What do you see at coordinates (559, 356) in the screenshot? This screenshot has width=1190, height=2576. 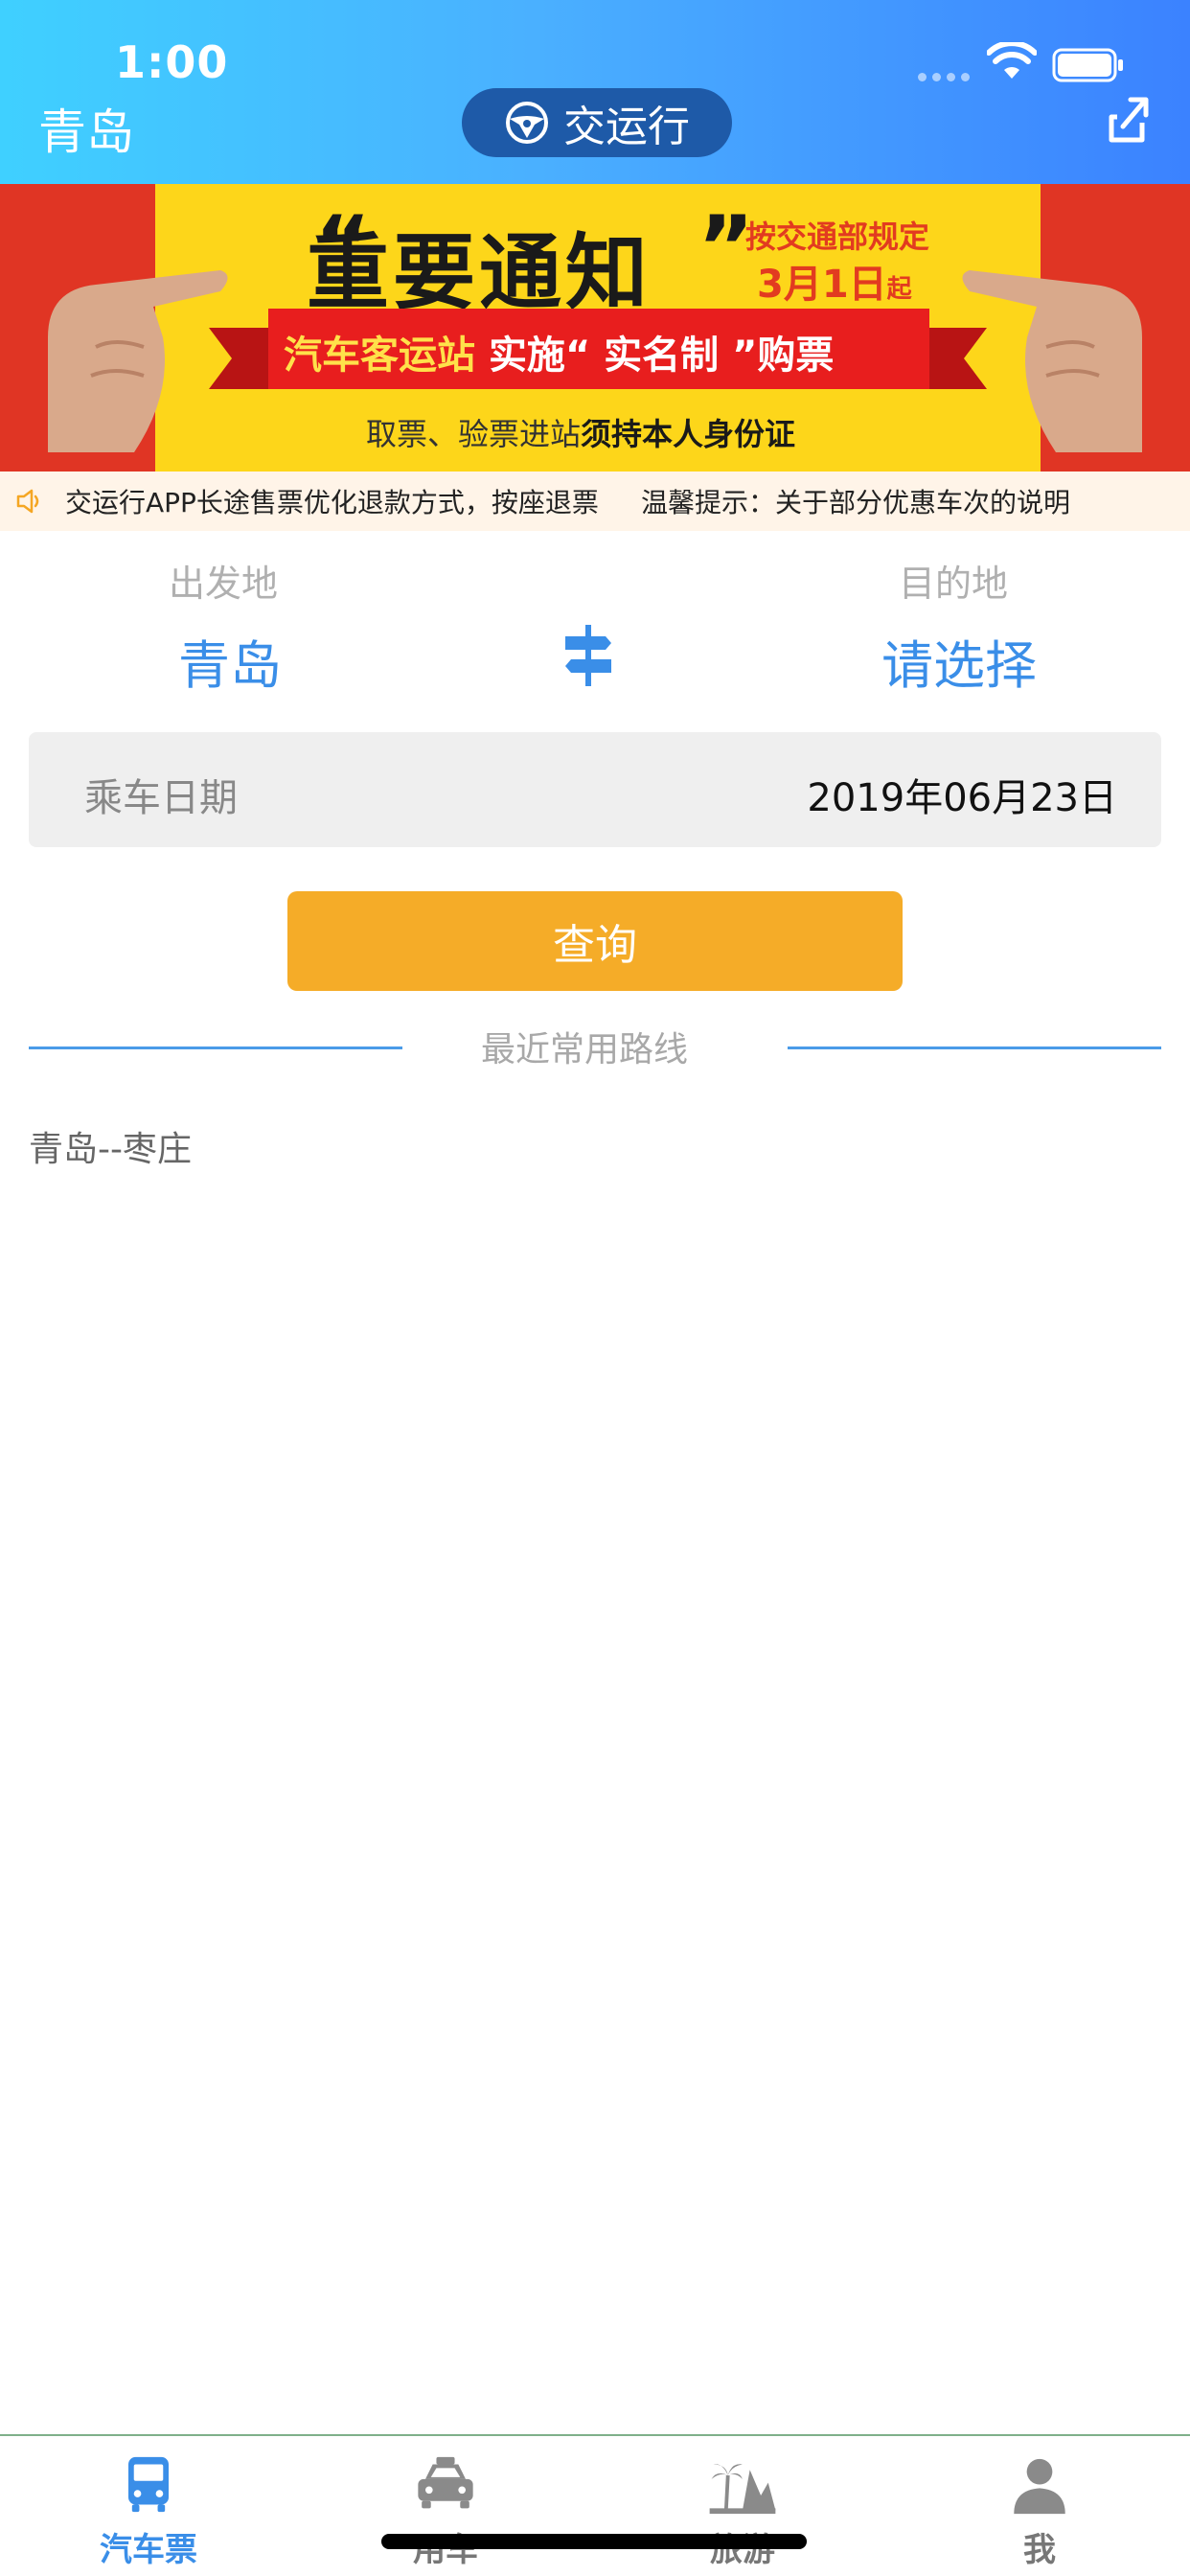 I see `ribbon-text: 汽车客运站 实施“ 实名制 ”购票` at bounding box center [559, 356].